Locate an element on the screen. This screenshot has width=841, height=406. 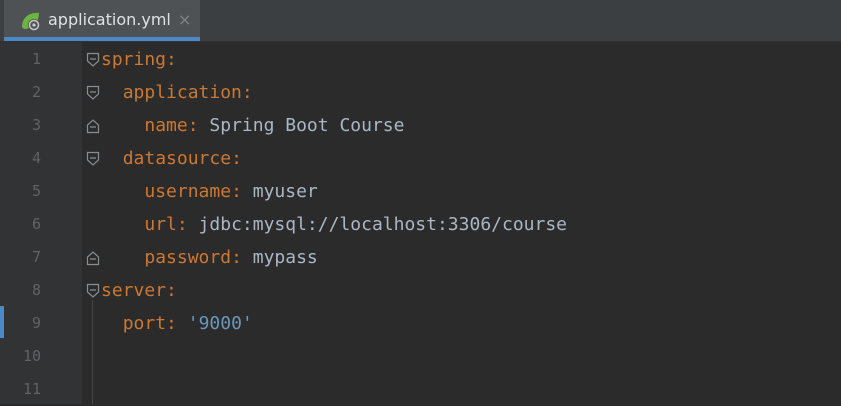
code-text: name: Spring Boot Course is located at coordinates (252, 125).